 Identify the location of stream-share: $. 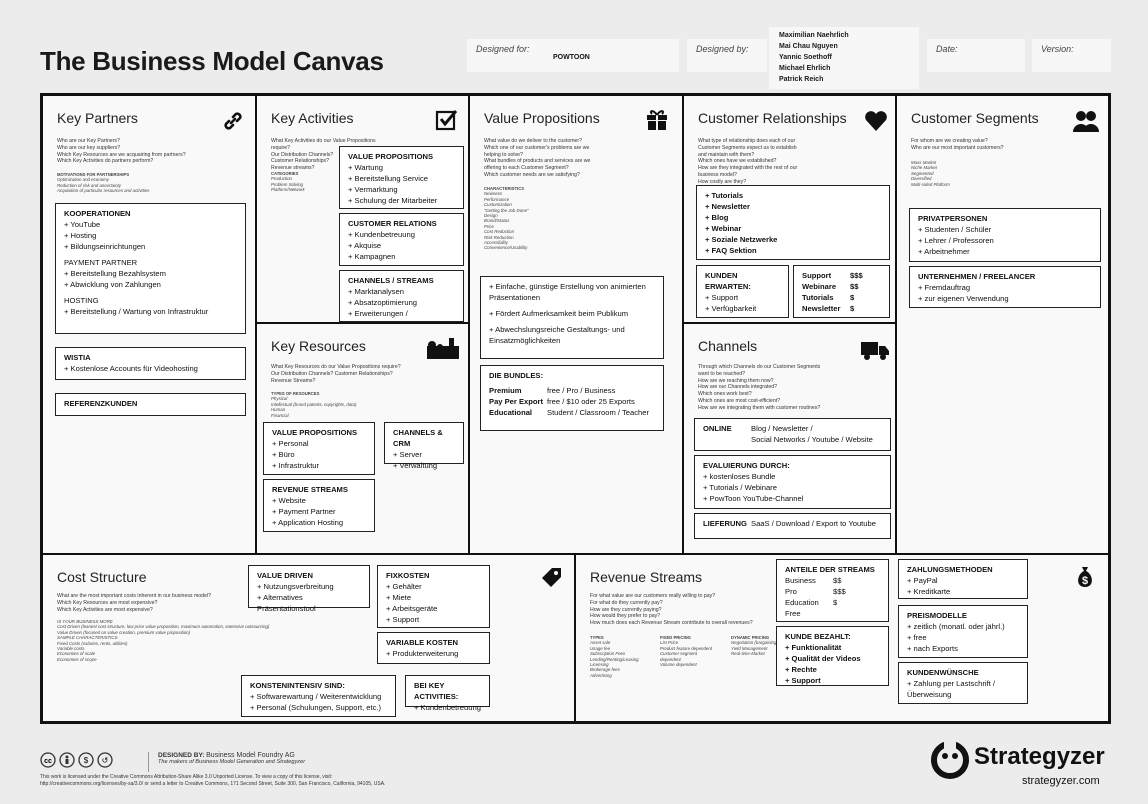
(835, 602).